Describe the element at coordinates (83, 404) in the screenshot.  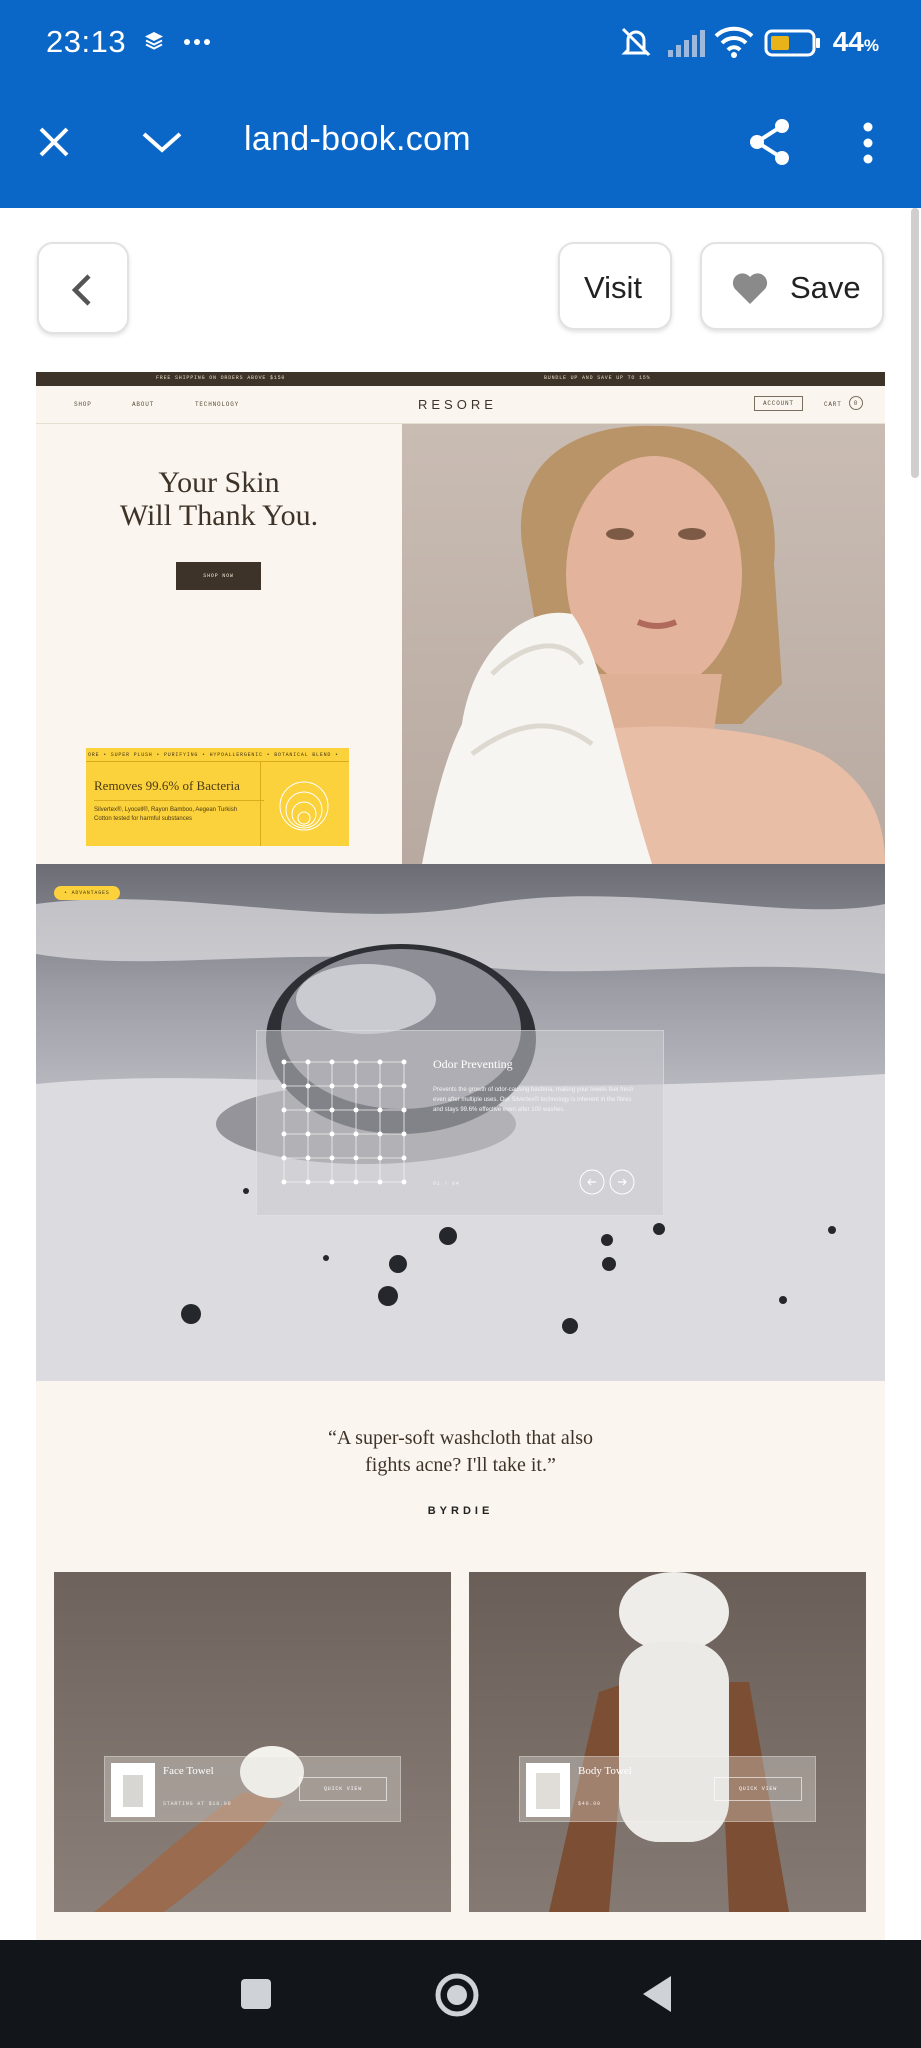
I see `nav-shop: SHOP` at that location.